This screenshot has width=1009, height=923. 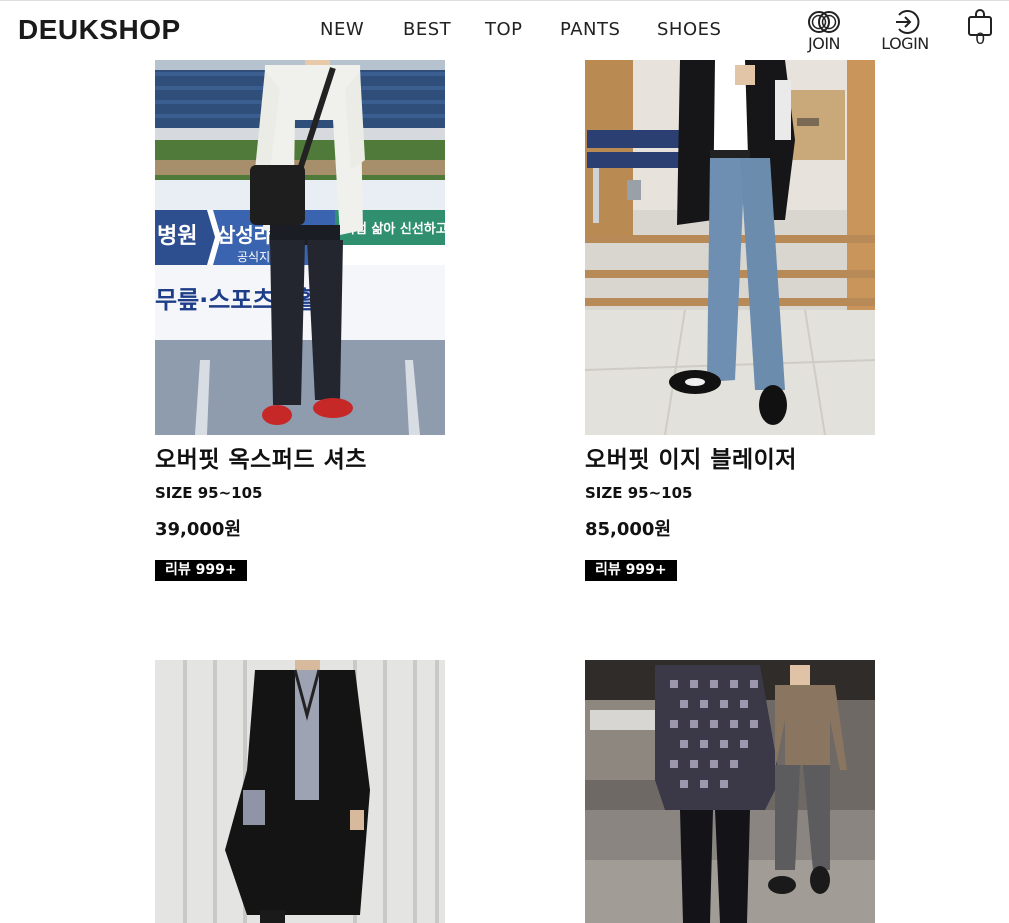 What do you see at coordinates (198, 529) in the screenshot?
I see `product-price: 39,000원` at bounding box center [198, 529].